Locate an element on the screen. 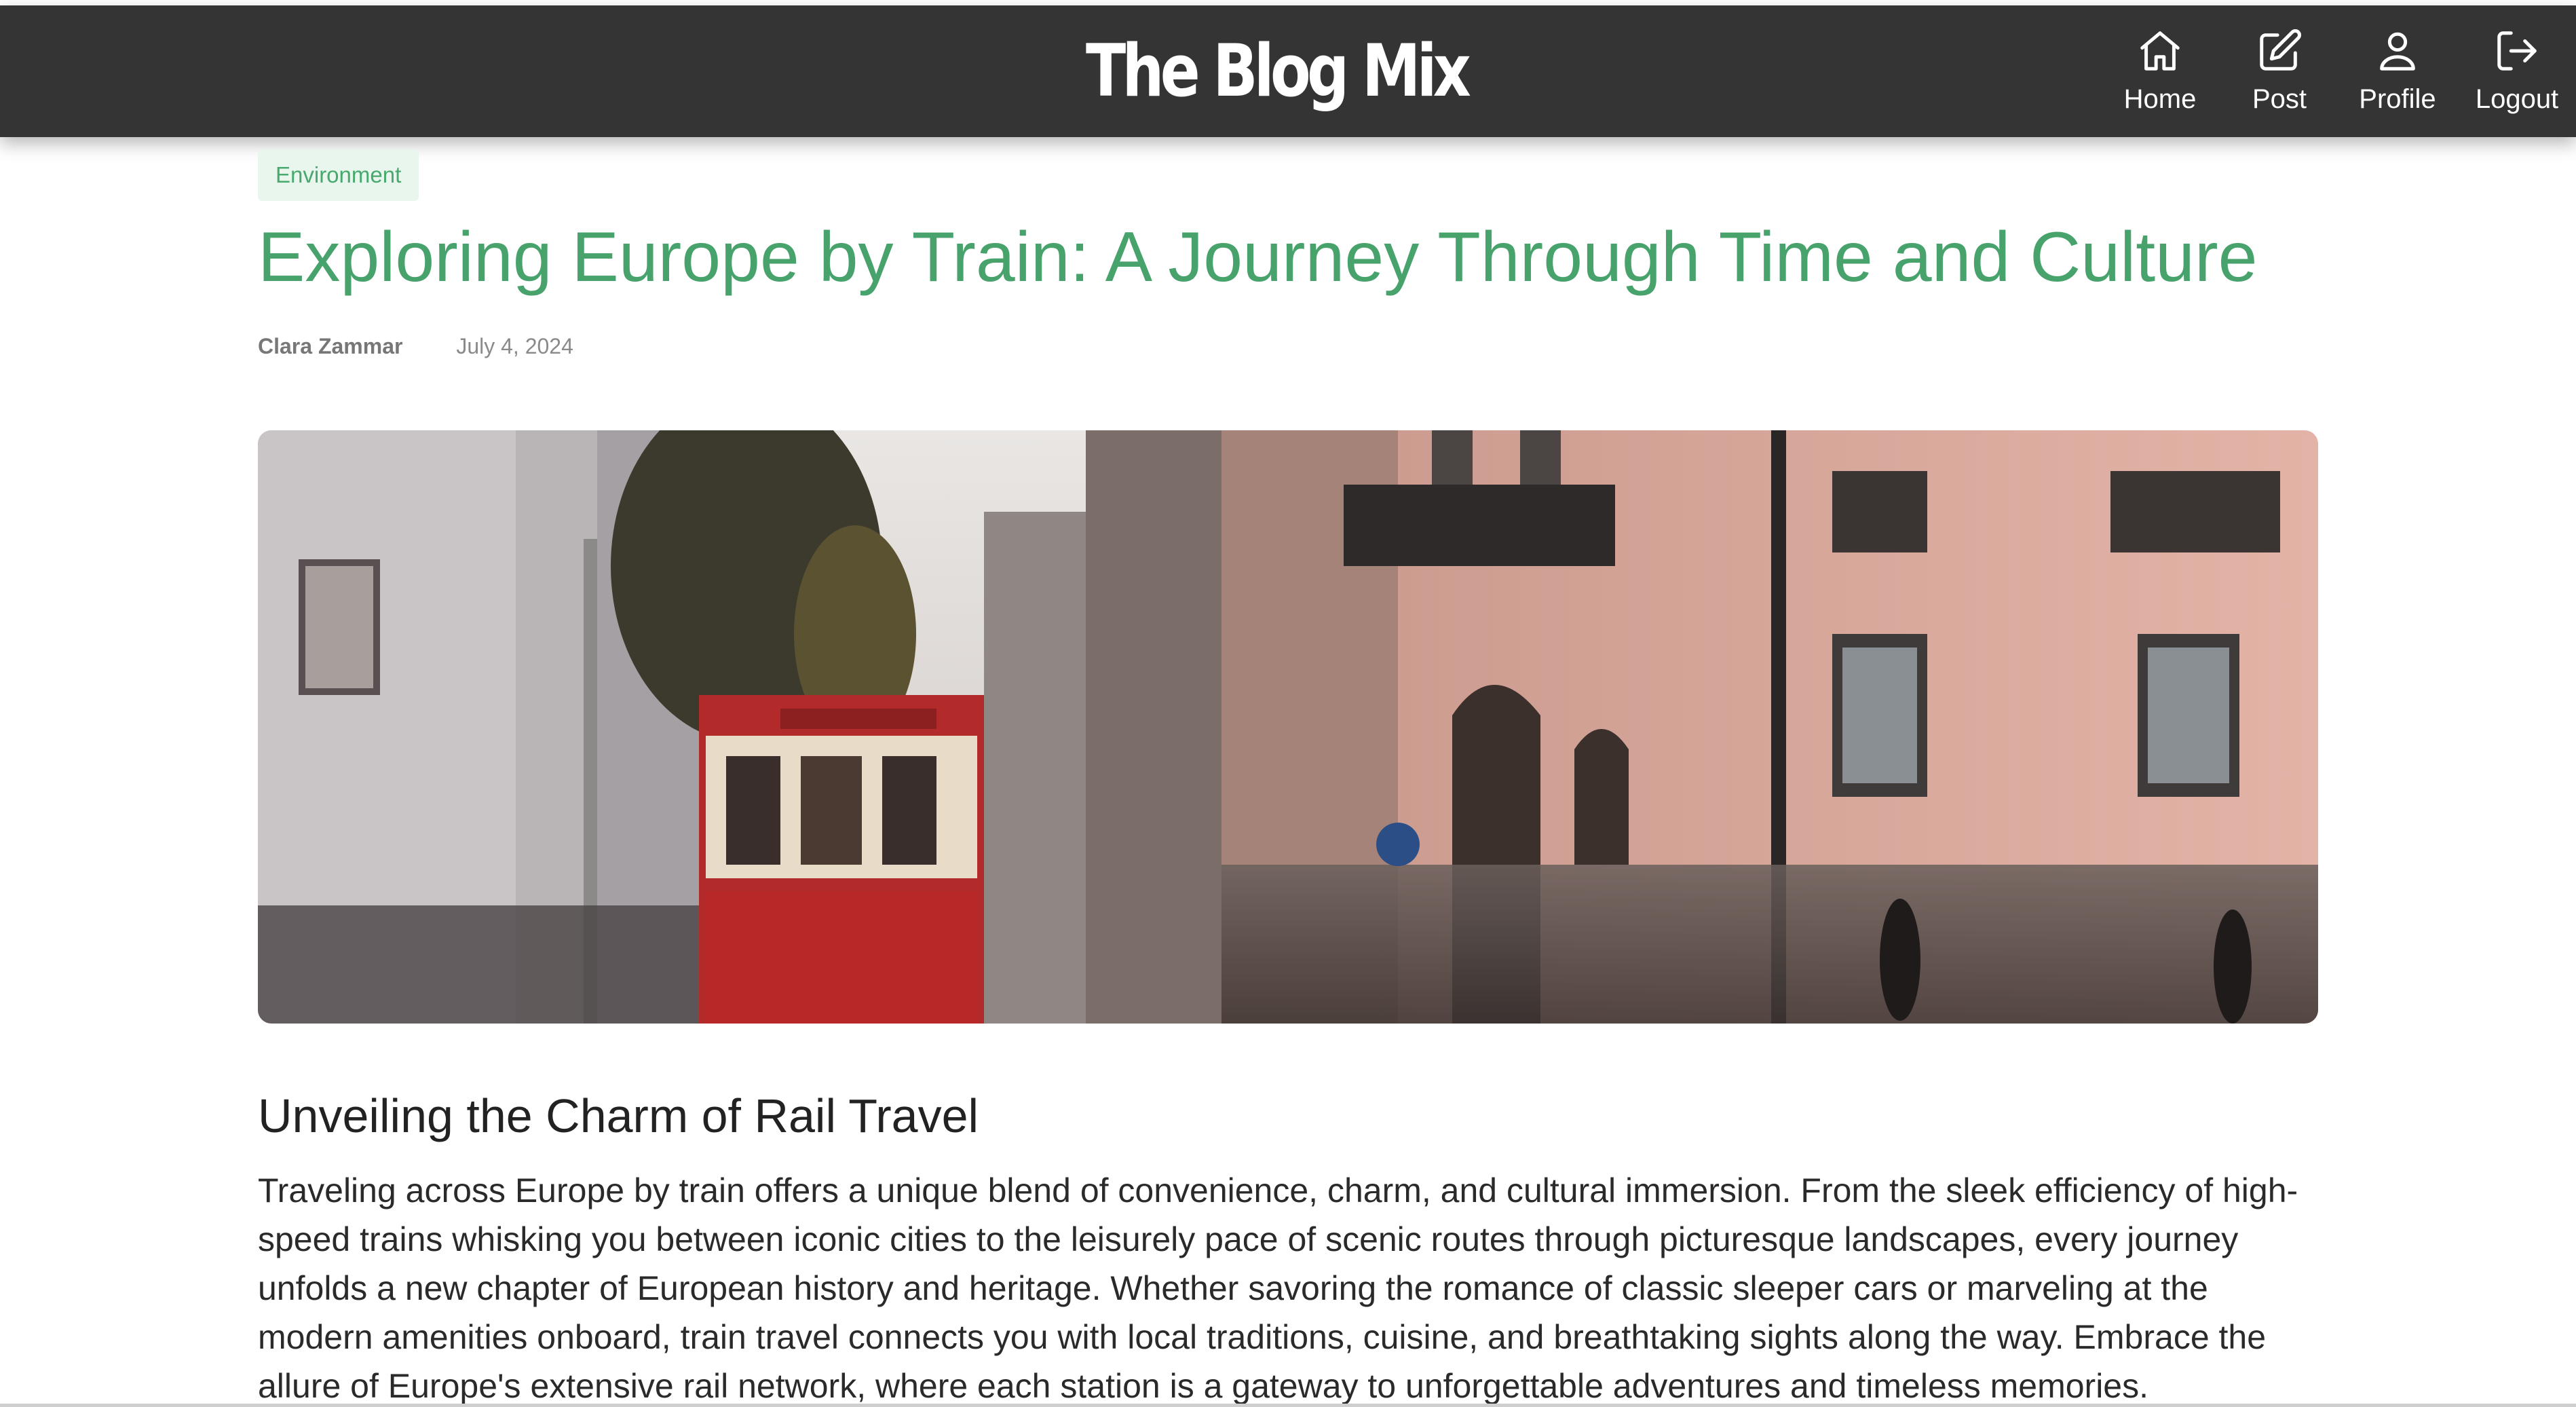  nav-post-label: Post is located at coordinates (2280, 99).